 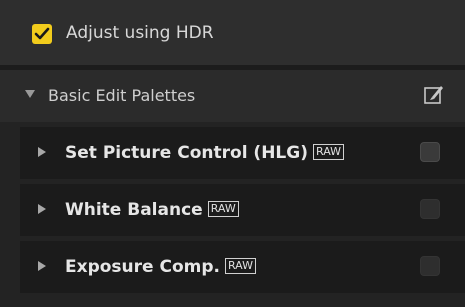 I want to click on expand-down-icon, so click(x=30, y=94).